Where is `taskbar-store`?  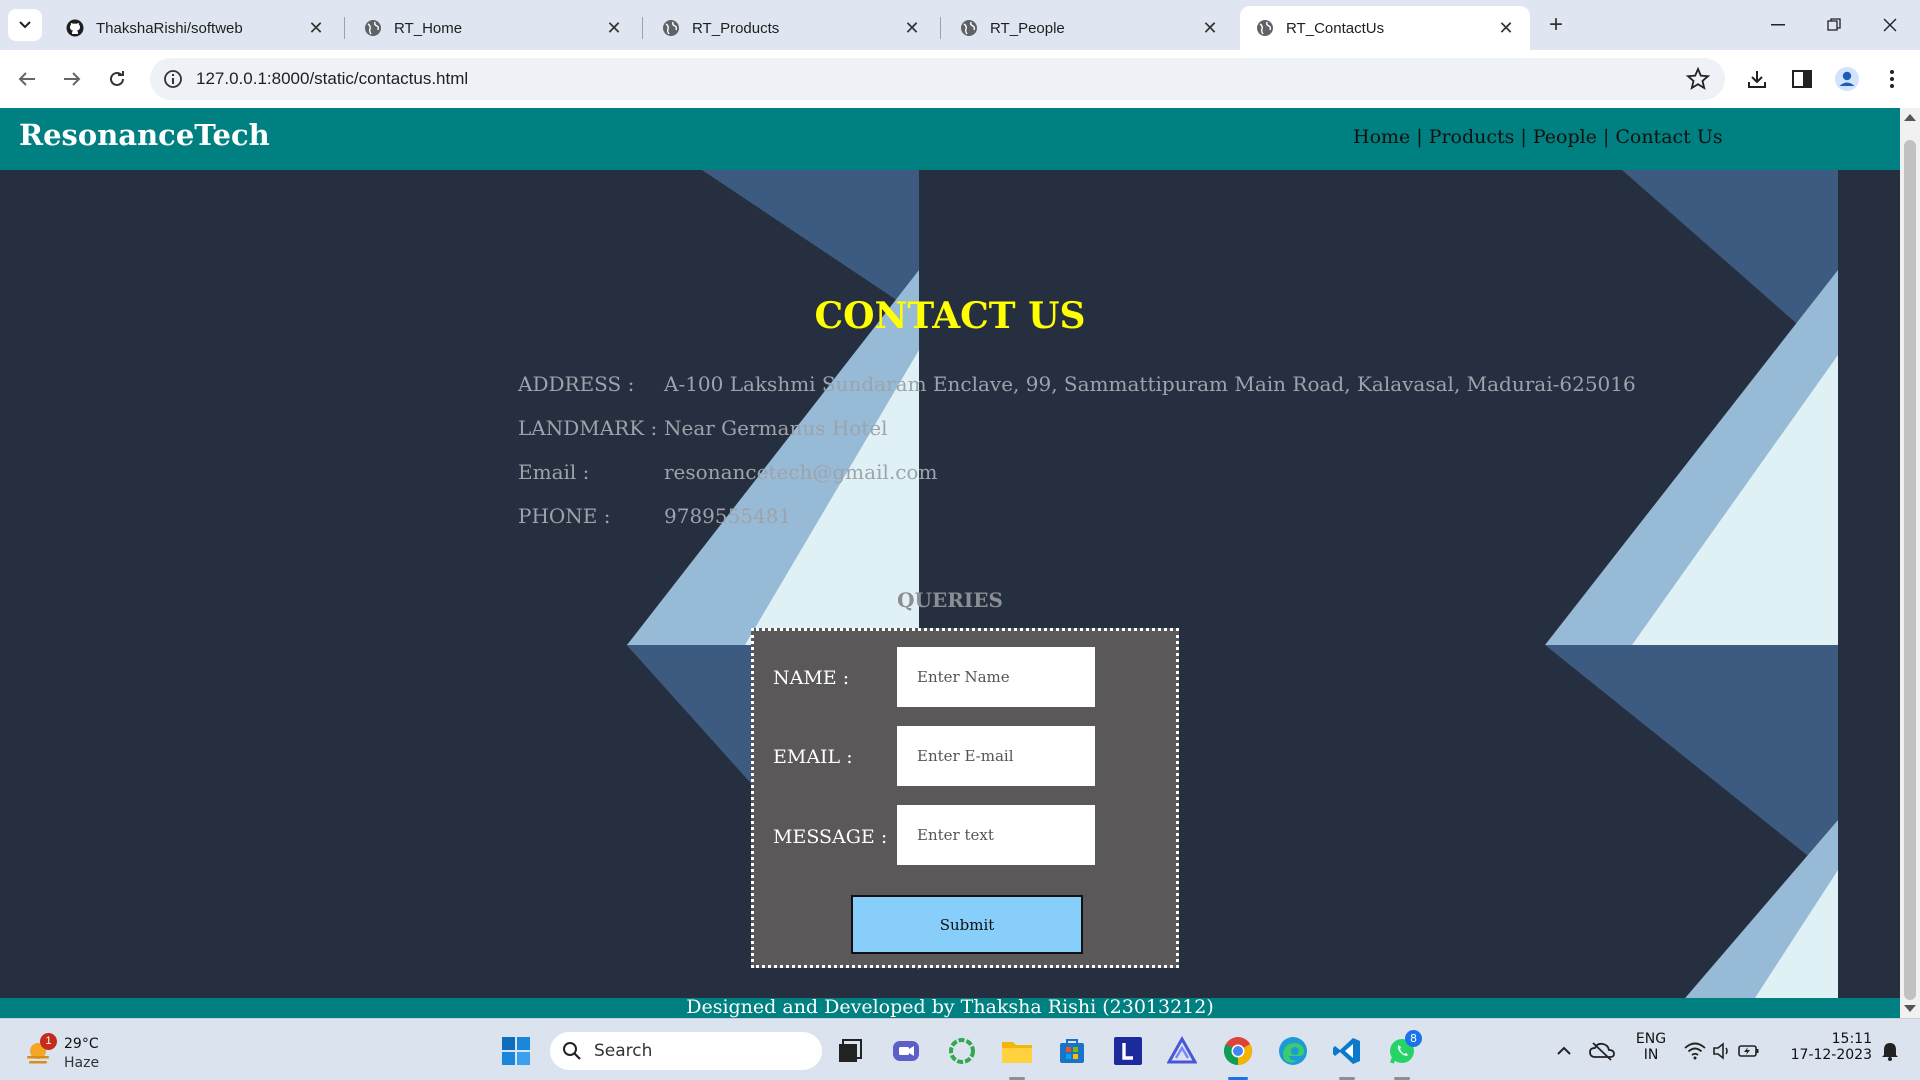
taskbar-store is located at coordinates (1072, 1051).